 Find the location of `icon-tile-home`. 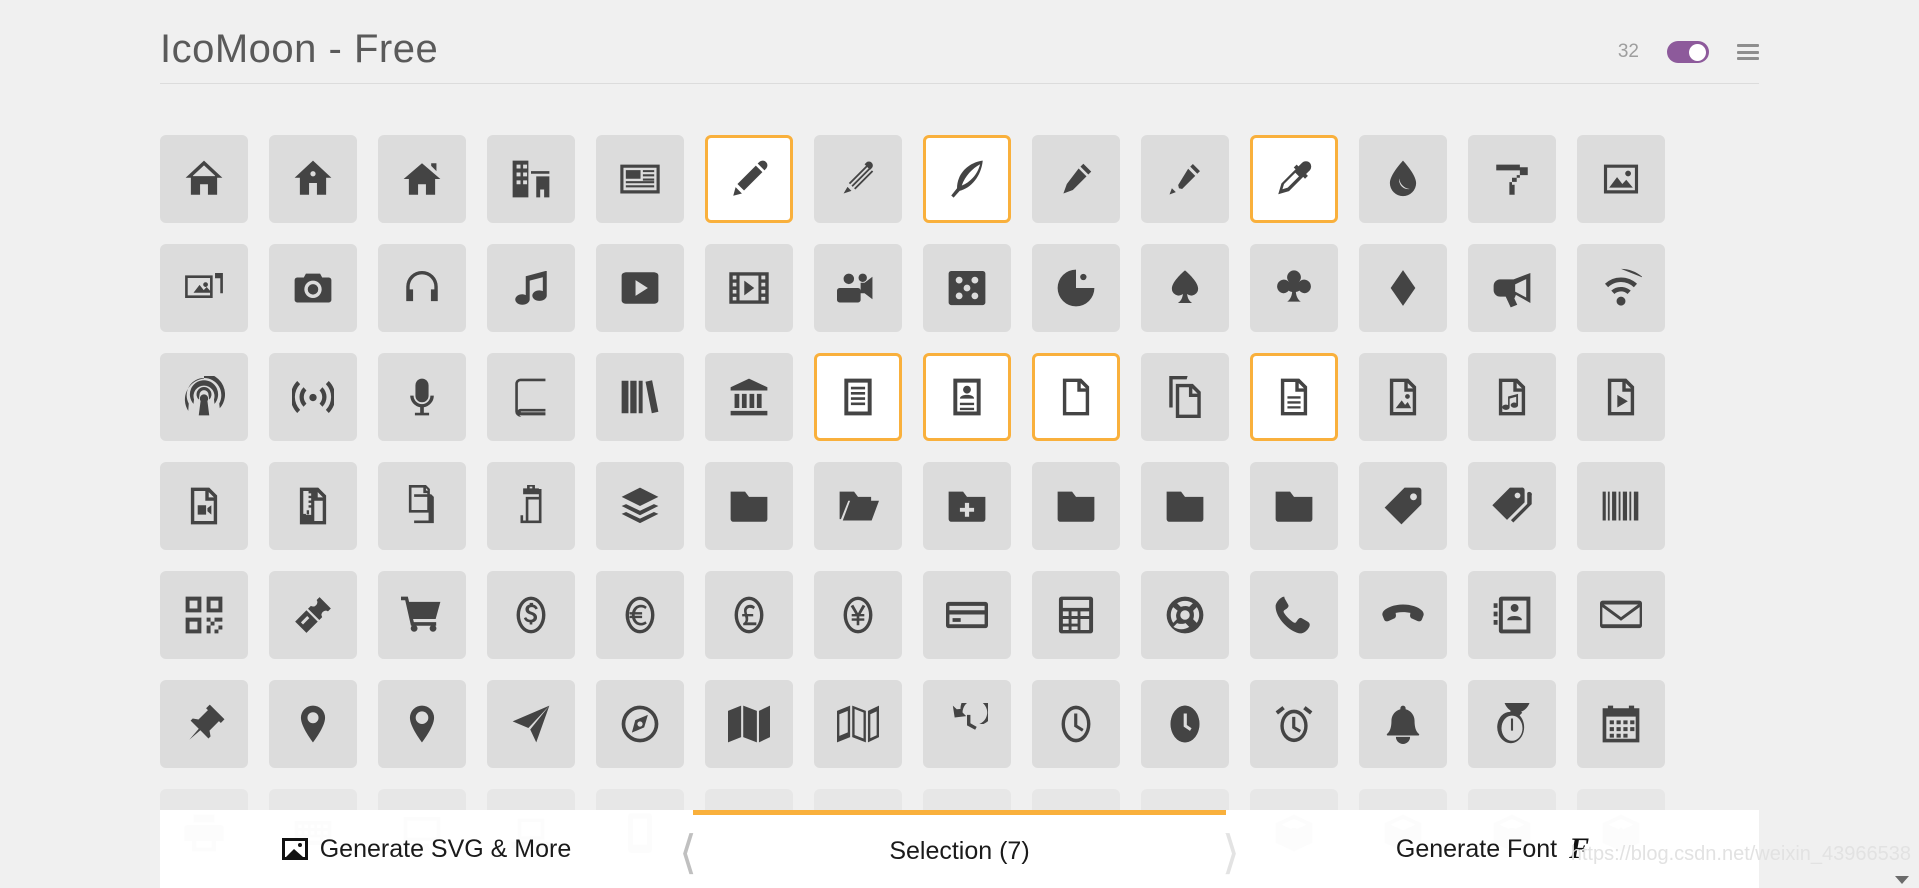

icon-tile-home is located at coordinates (204, 179).